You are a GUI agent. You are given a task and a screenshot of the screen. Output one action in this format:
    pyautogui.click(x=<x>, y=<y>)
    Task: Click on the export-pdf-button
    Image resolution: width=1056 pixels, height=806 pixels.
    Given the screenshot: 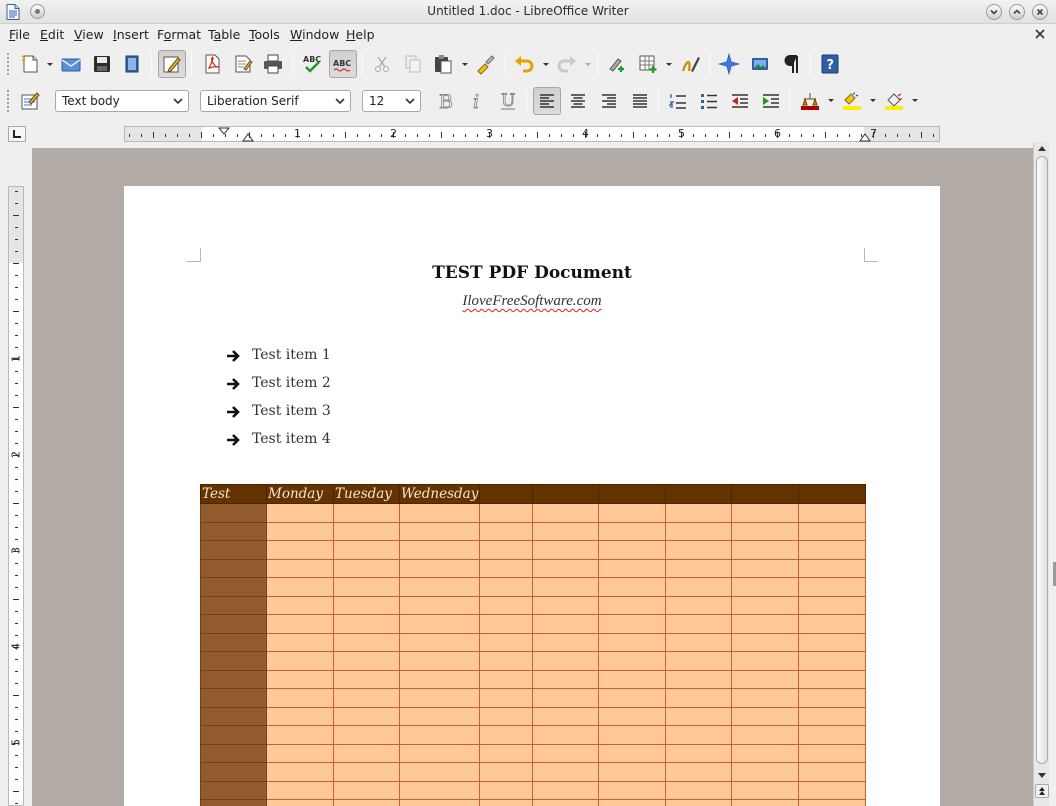 What is the action you would take?
    pyautogui.click(x=212, y=64)
    